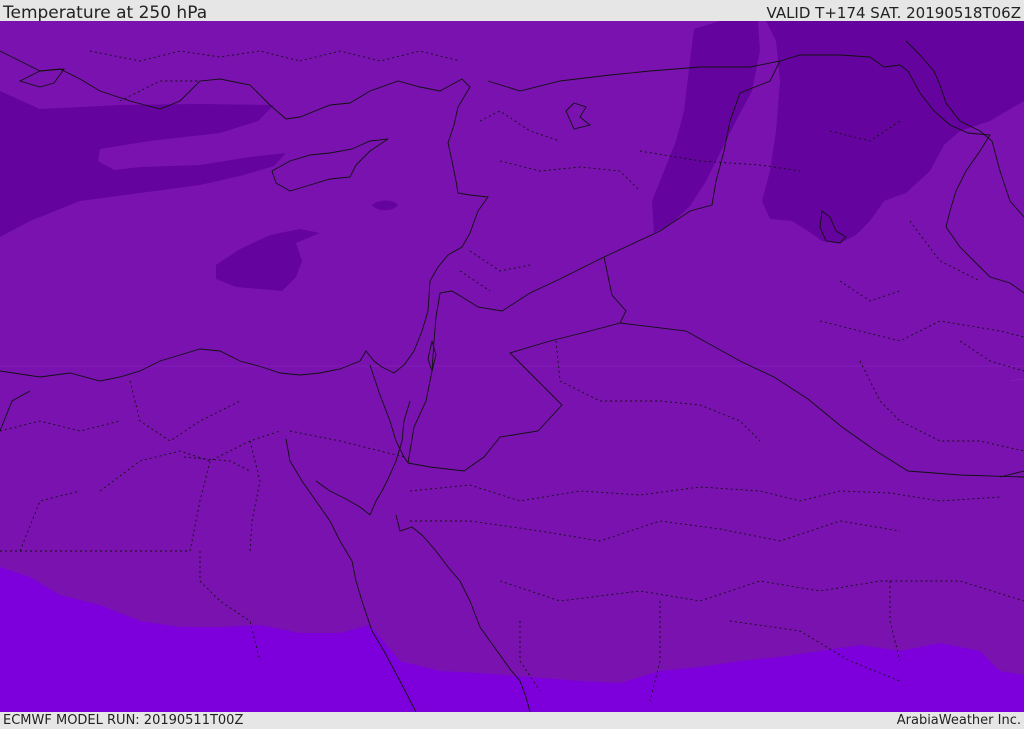  I want to click on map-title: Temperature at 250 hPa, so click(105, 13).